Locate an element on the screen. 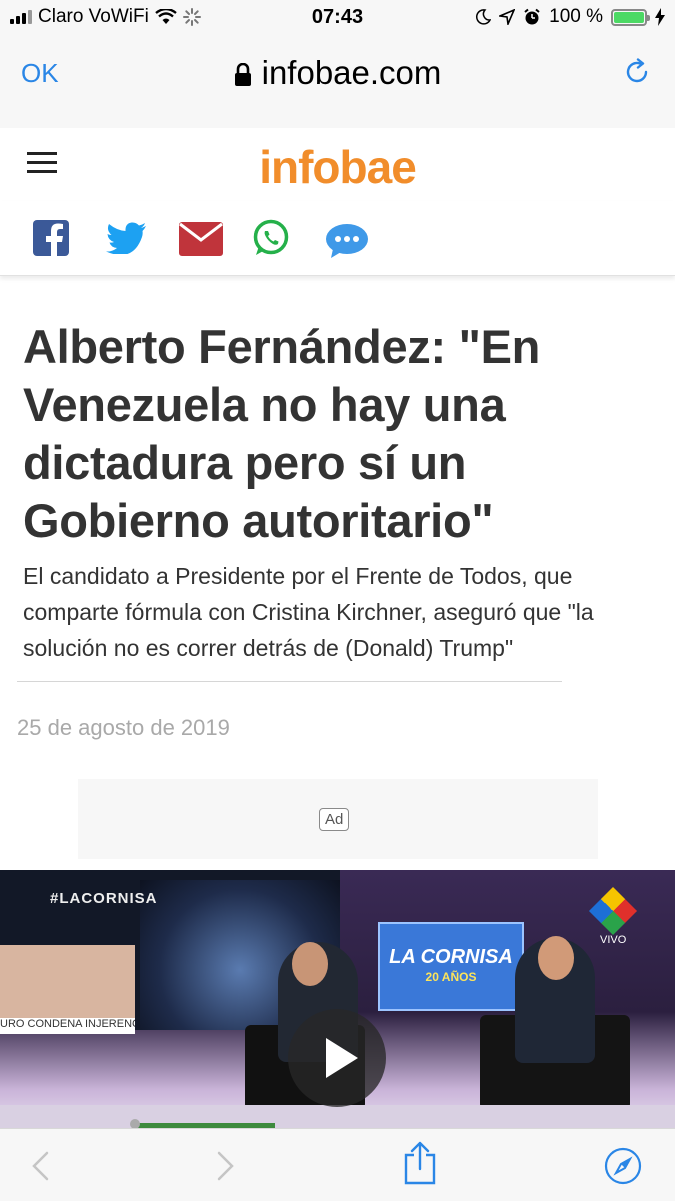 The image size is (675, 1201). ad-slot: Ad is located at coordinates (338, 819).